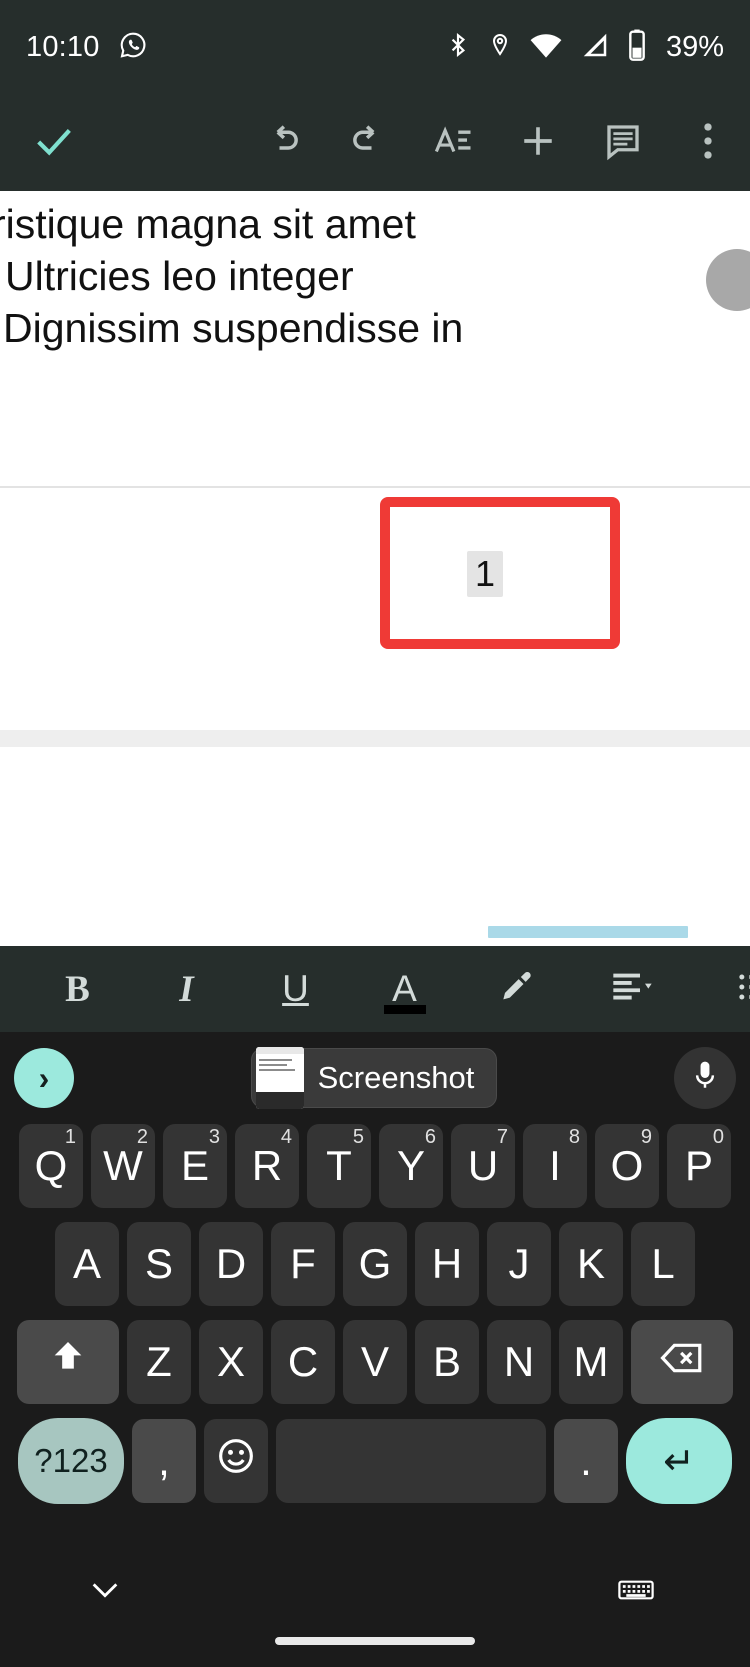 This screenshot has width=750, height=1667. I want to click on key-c: C, so click(303, 1362).